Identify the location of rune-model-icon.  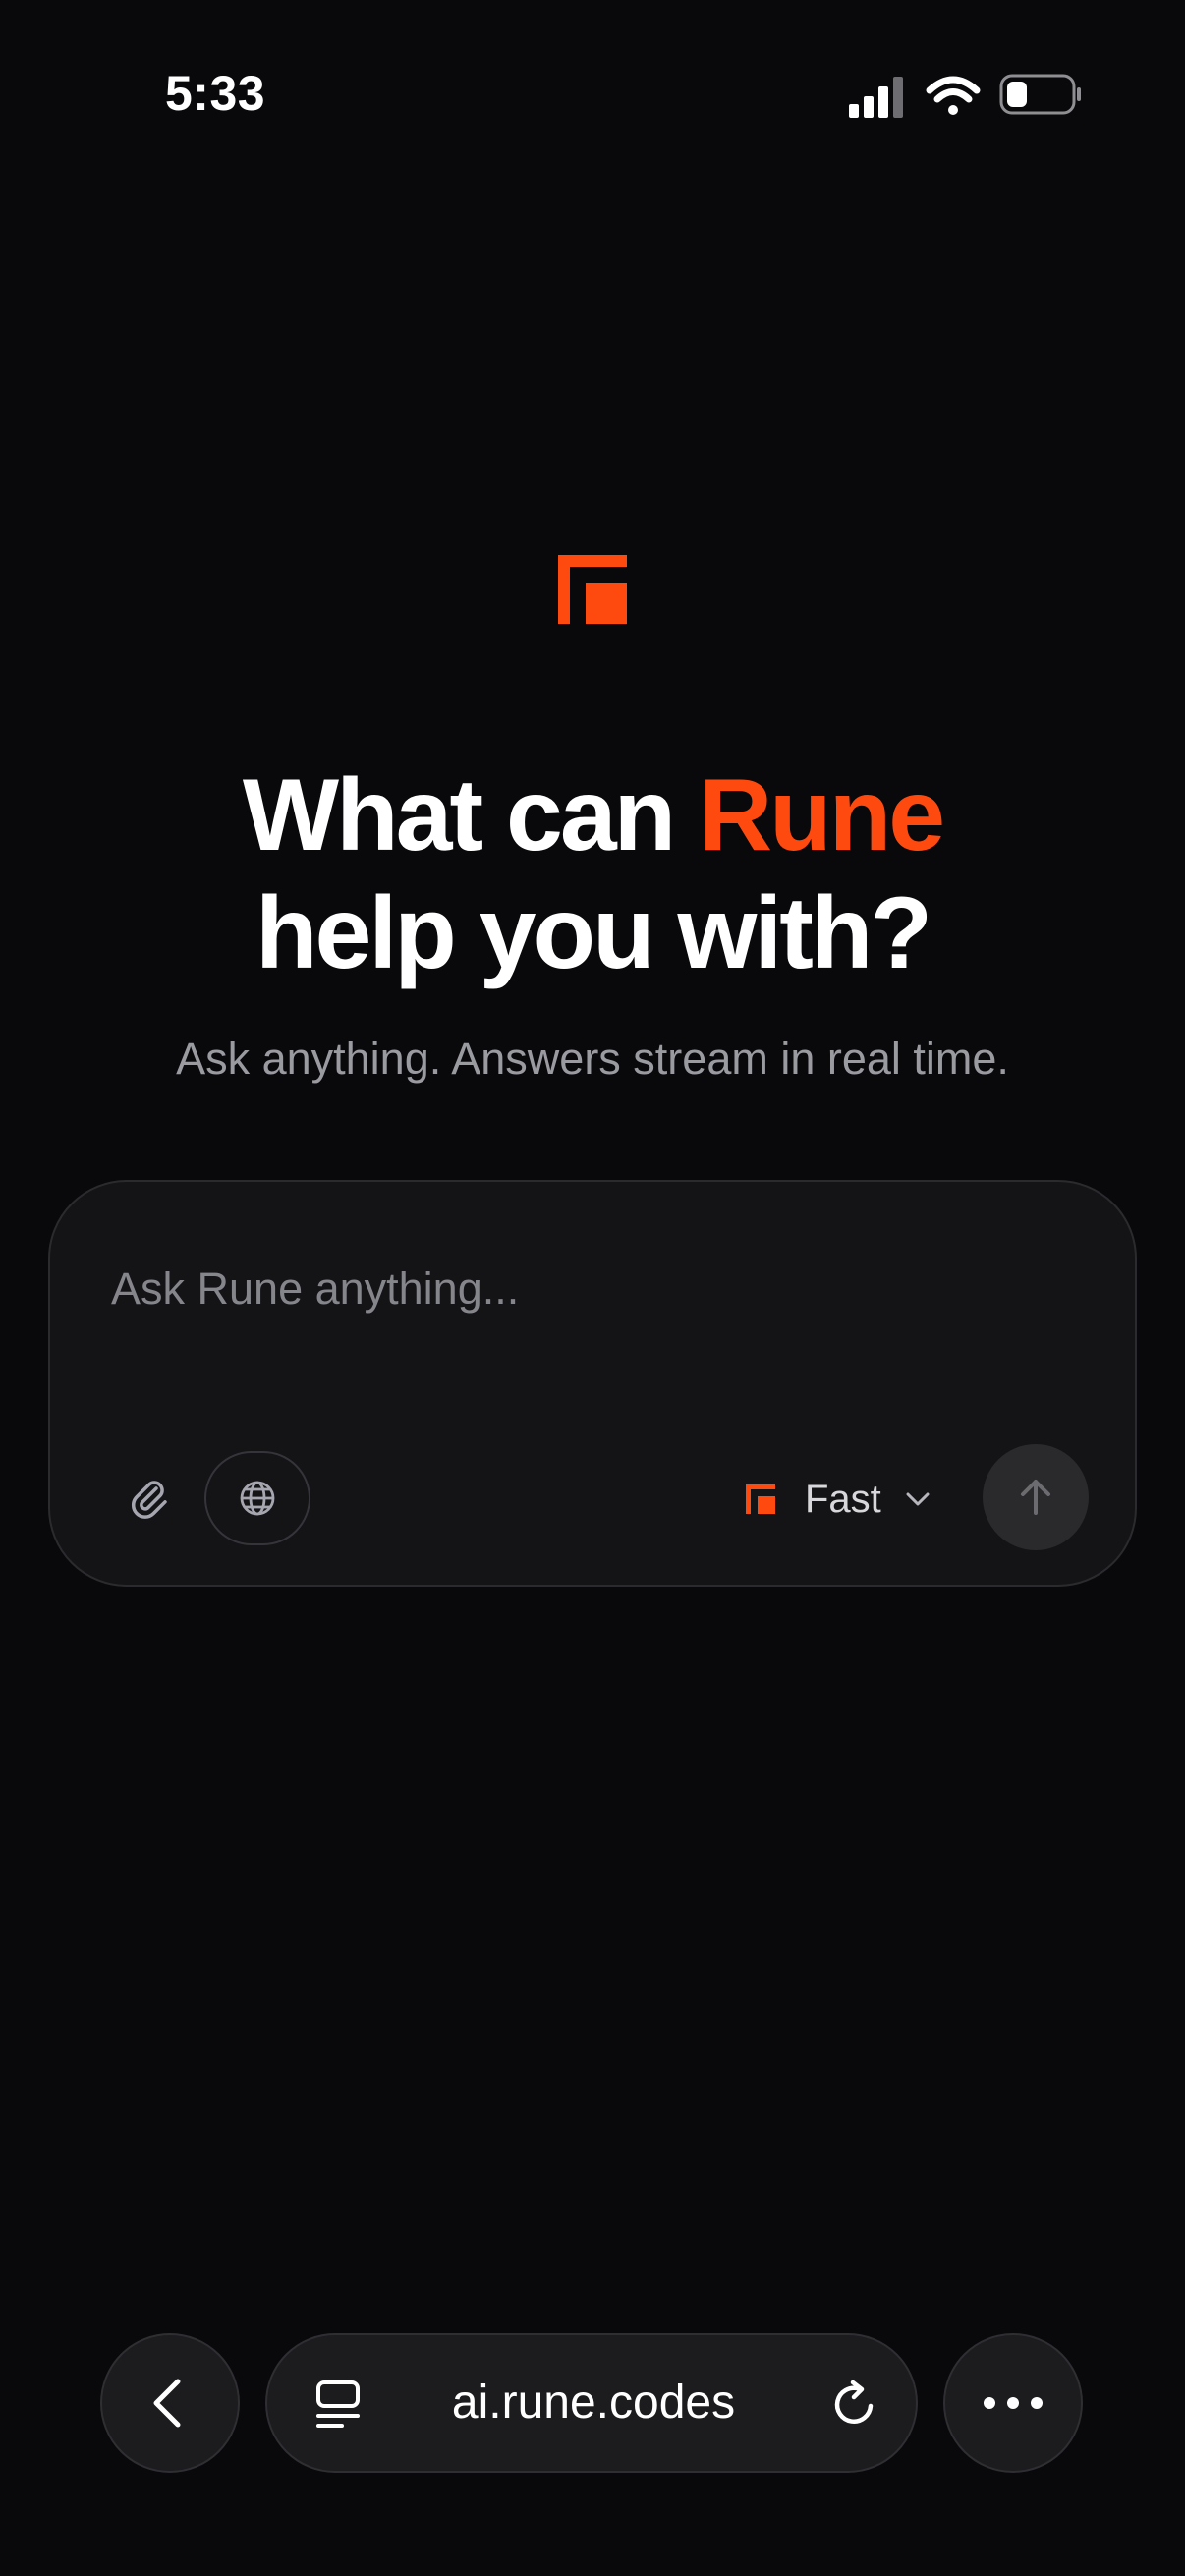
(761, 1499).